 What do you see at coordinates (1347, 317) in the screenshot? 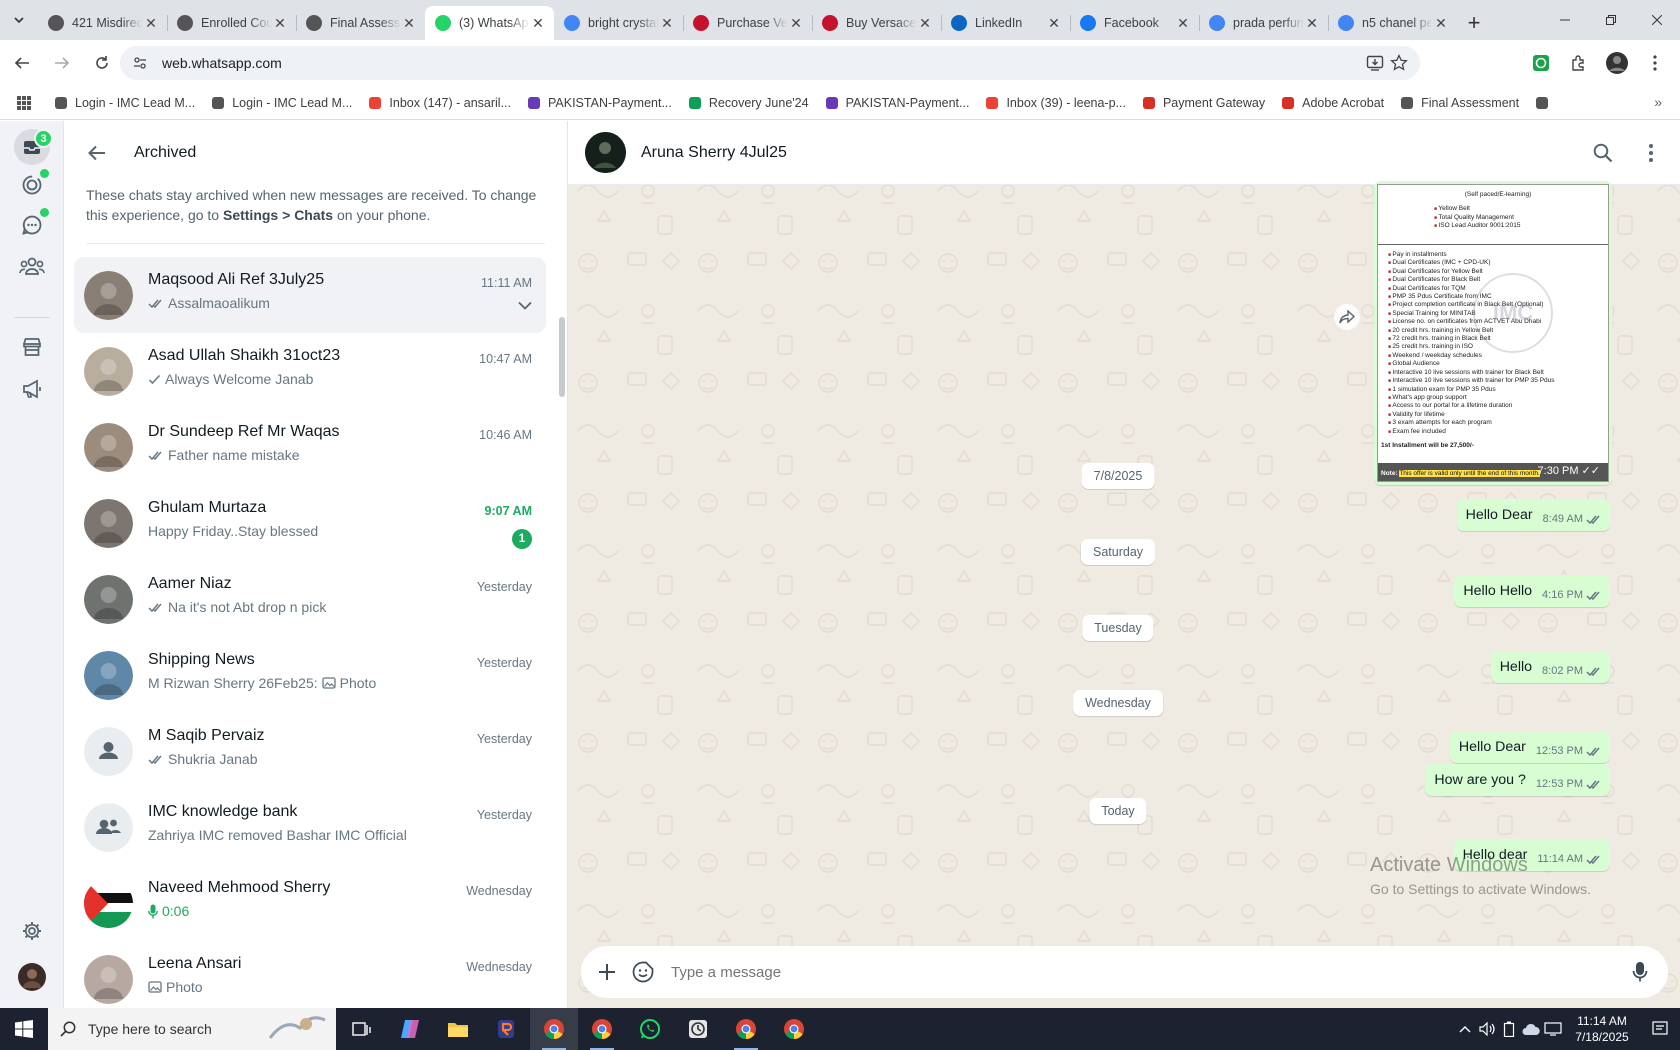
I see `forward-message-button` at bounding box center [1347, 317].